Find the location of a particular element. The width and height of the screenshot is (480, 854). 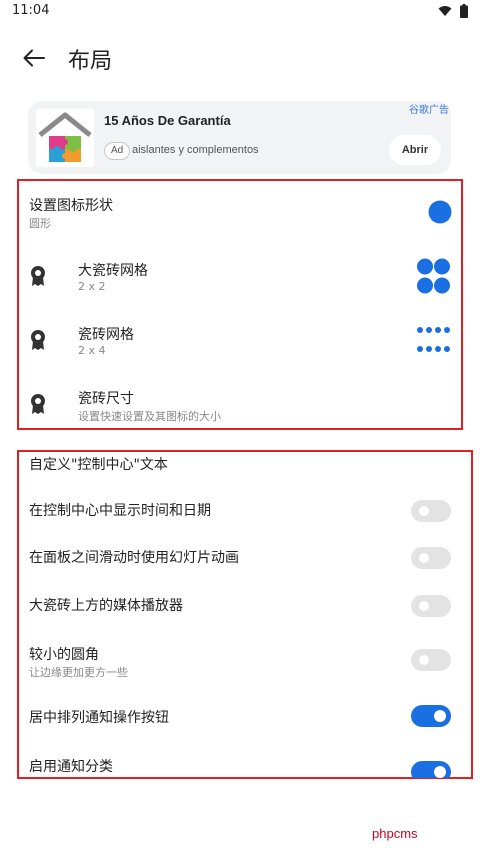

setting-slide-animation: 在面板之间滑动时使用幻灯片动画 is located at coordinates (240, 558).